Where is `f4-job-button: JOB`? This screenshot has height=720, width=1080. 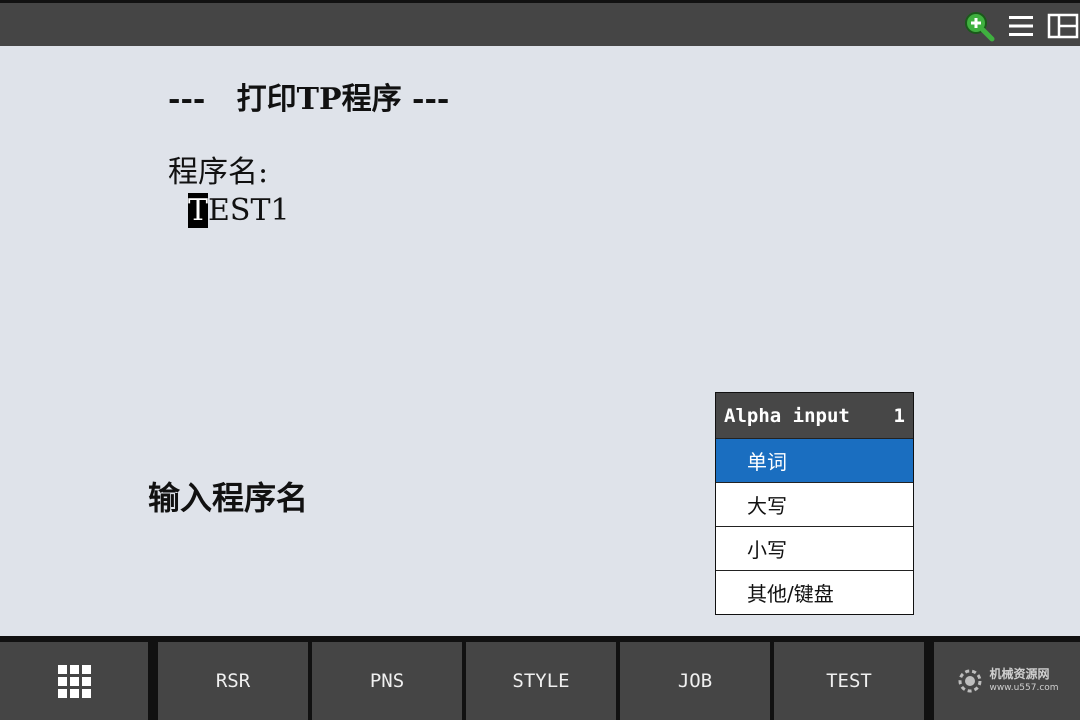
f4-job-button: JOB is located at coordinates (695, 681).